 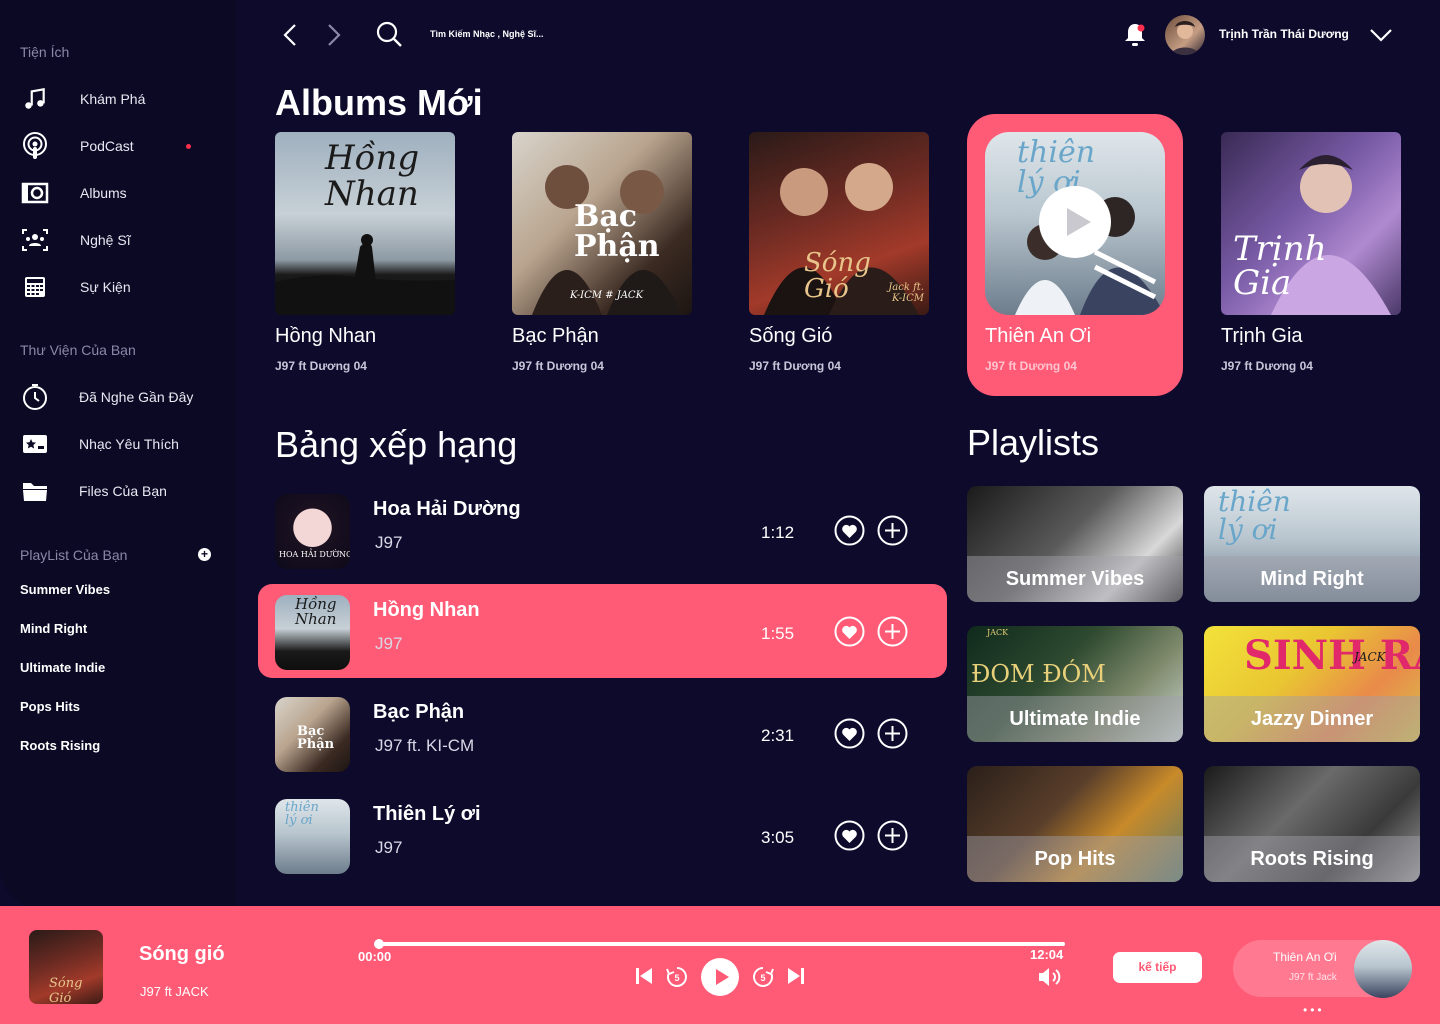 What do you see at coordinates (65, 589) in the screenshot?
I see `sidebar-playlist-item: Summer Vibes` at bounding box center [65, 589].